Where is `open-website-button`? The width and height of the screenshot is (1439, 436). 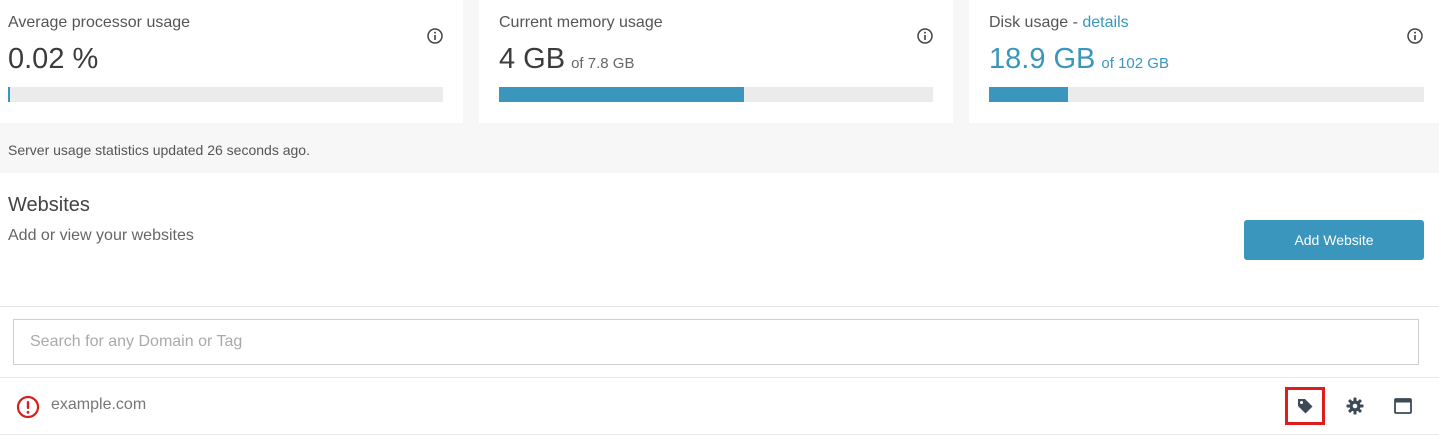
open-website-button is located at coordinates (1403, 406).